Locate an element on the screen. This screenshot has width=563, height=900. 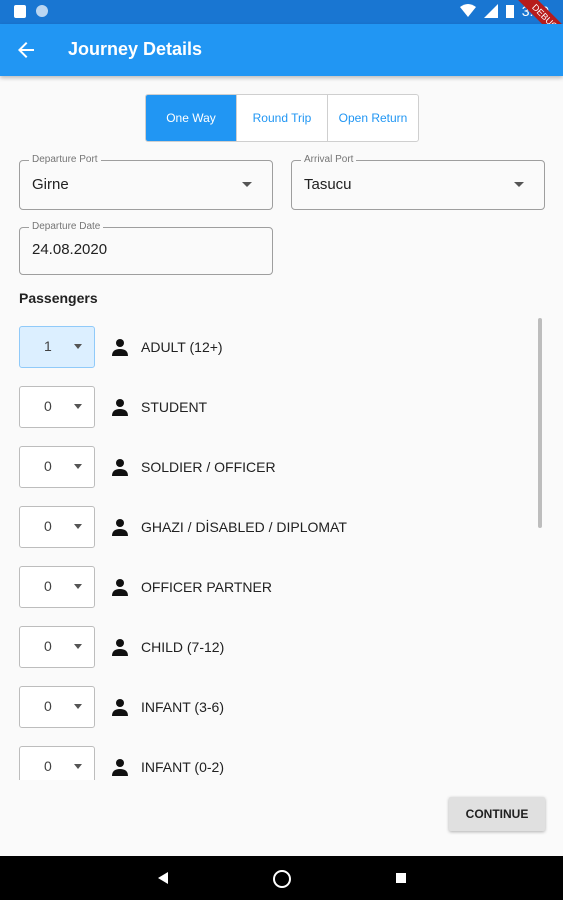
departure-date-label: Departure Date is located at coordinates (66, 226).